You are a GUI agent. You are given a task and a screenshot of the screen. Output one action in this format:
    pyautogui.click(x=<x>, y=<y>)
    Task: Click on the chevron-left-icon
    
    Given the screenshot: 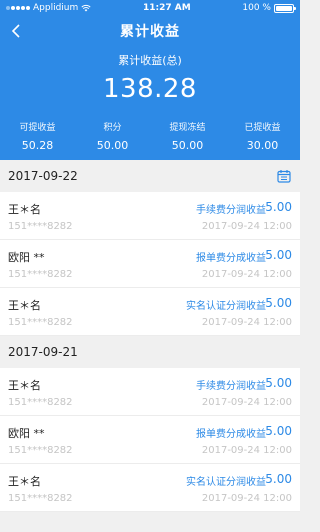 What is the action you would take?
    pyautogui.click(x=15, y=31)
    